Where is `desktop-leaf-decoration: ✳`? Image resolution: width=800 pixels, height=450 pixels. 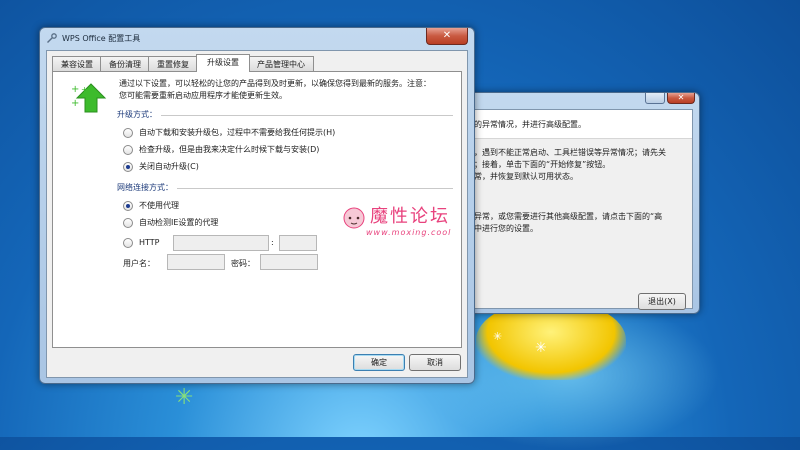 desktop-leaf-decoration: ✳ is located at coordinates (184, 397).